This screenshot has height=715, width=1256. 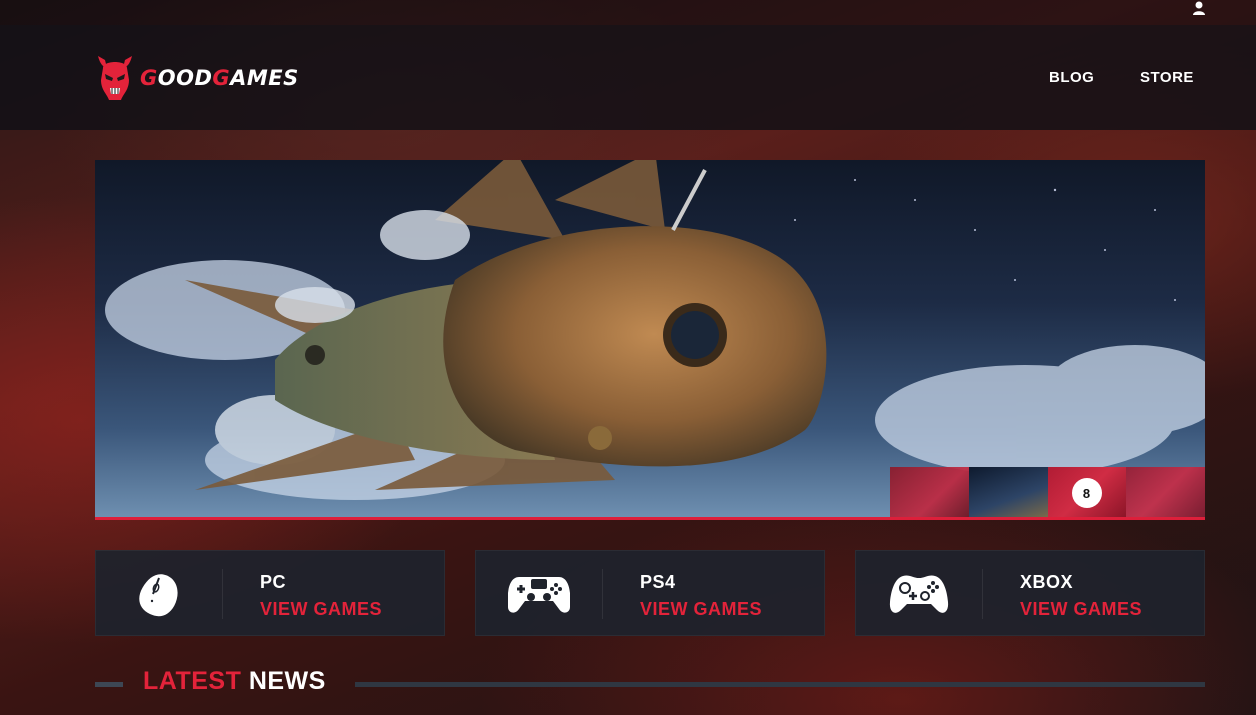 I want to click on slider-thumbnail: 8, so click(x=1087, y=492).